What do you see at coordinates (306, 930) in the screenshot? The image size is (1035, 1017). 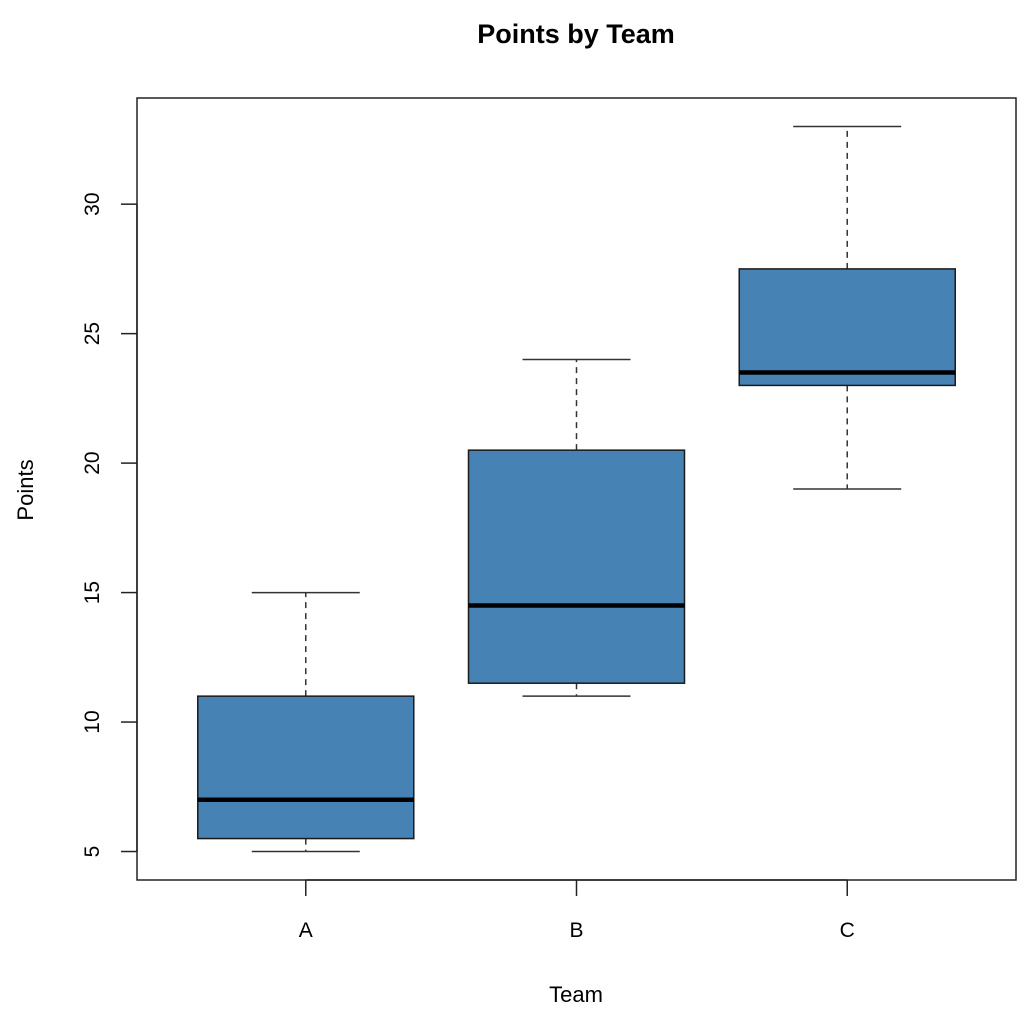 I see `x-tick-label: A` at bounding box center [306, 930].